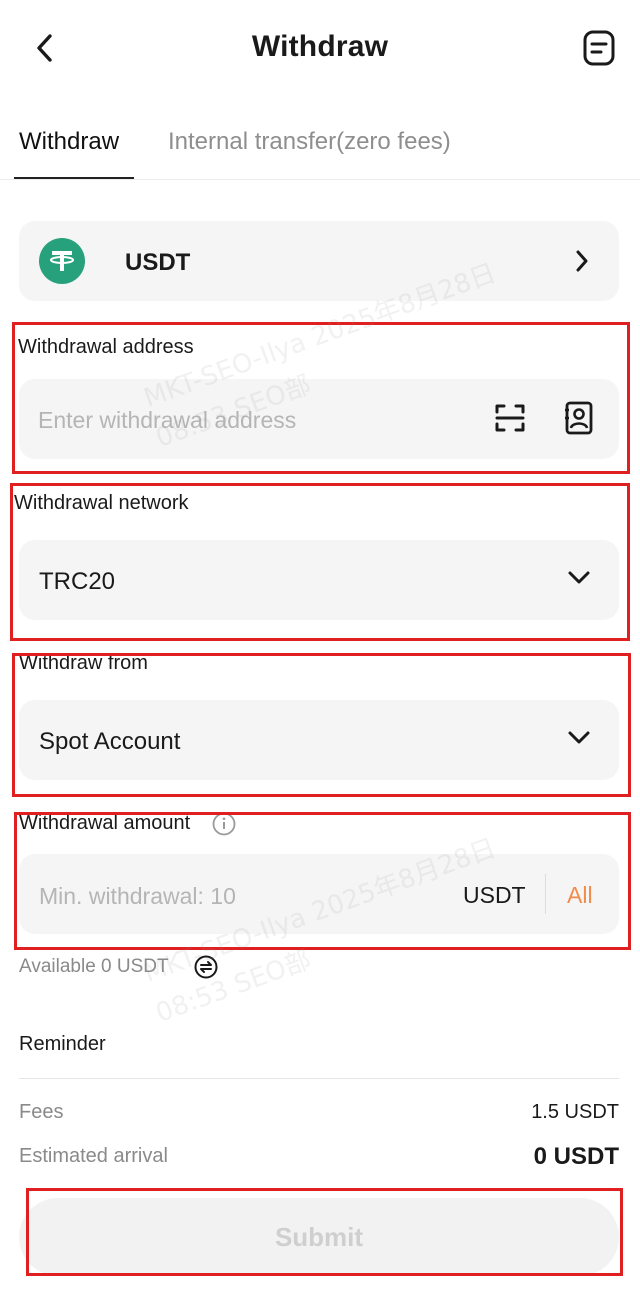  What do you see at coordinates (309, 142) in the screenshot?
I see `tab-internal-transfer: Internal transfer(zero fees)` at bounding box center [309, 142].